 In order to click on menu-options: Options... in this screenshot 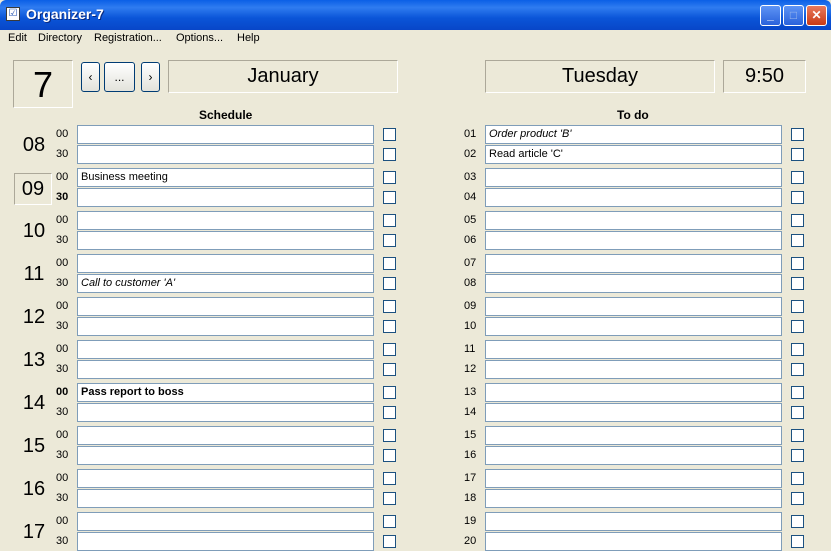, I will do `click(199, 38)`.